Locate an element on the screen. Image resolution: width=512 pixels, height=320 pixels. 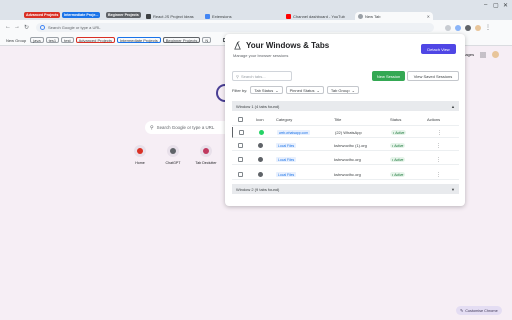
select-value: Tab Group is located at coordinates (340, 90).